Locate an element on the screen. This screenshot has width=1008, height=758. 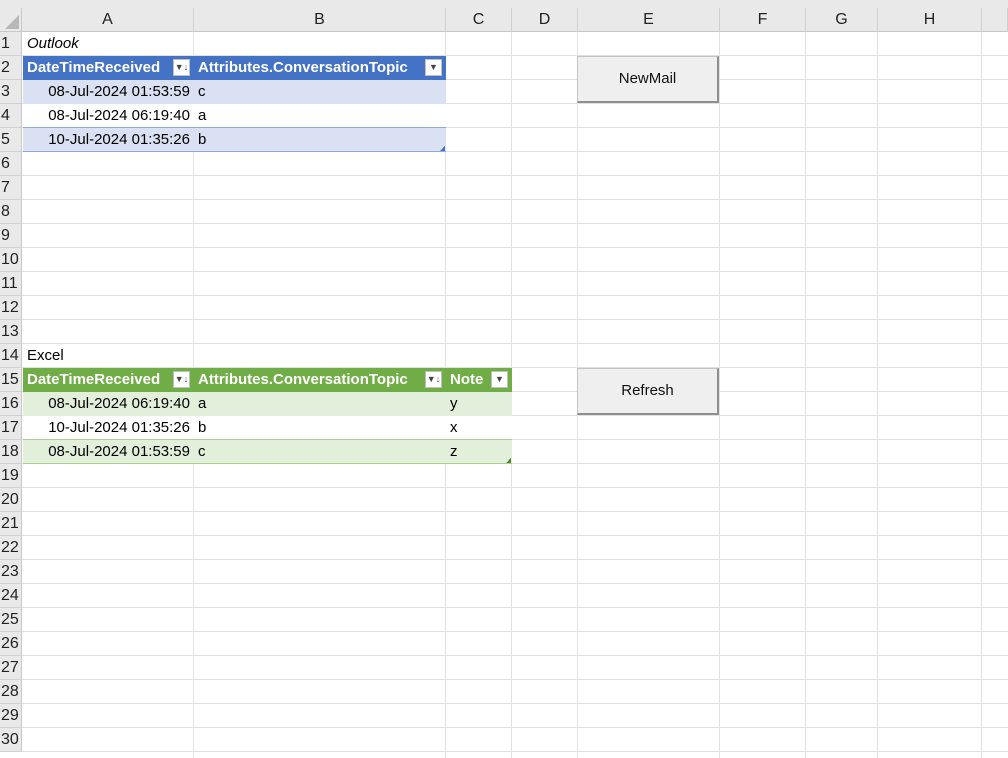
row-header: 7 is located at coordinates (11, 188).